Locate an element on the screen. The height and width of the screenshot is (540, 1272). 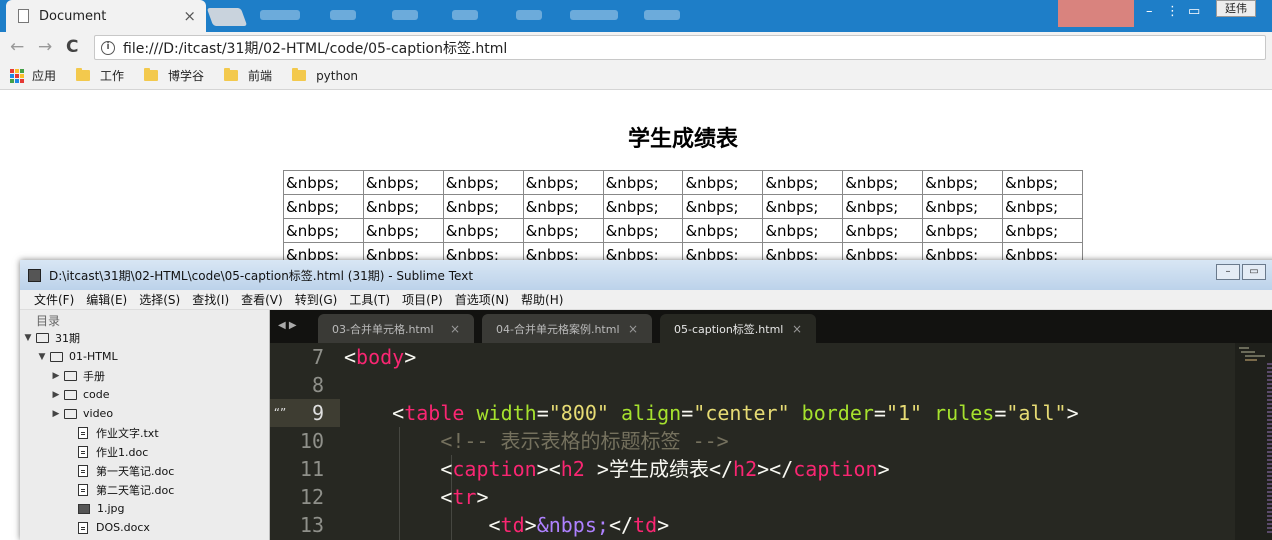
line-number: 9 is located at coordinates (317, 413).